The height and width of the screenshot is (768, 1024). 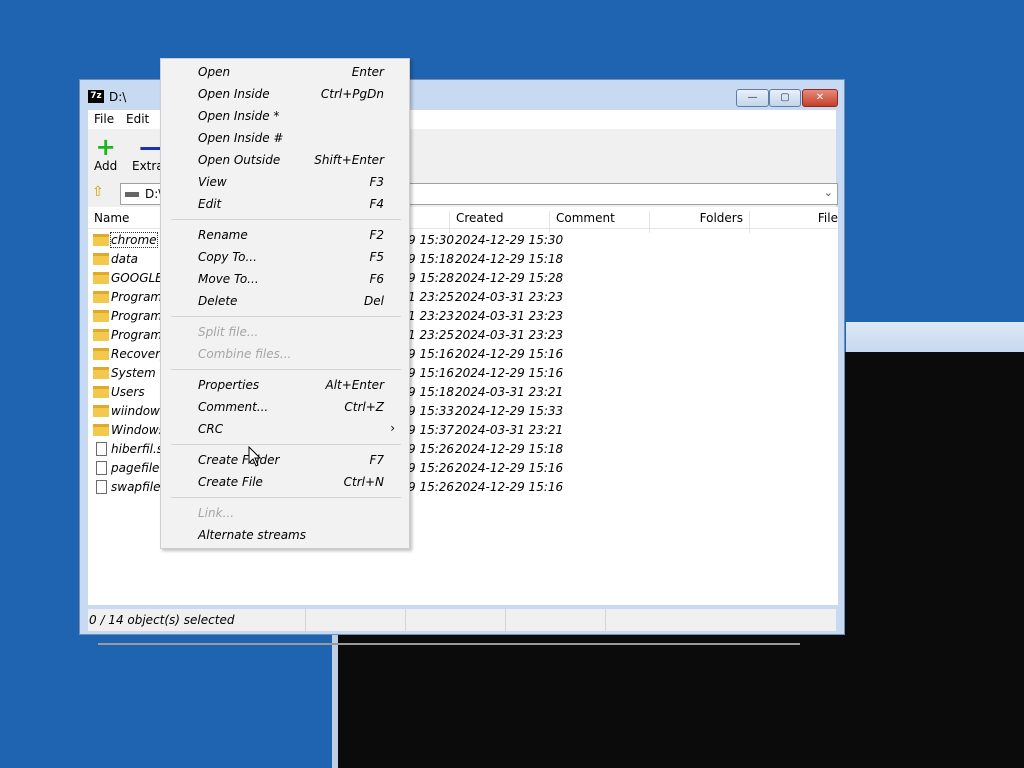 I want to click on chevron-down-icon: ⌄, so click(x=828, y=192).